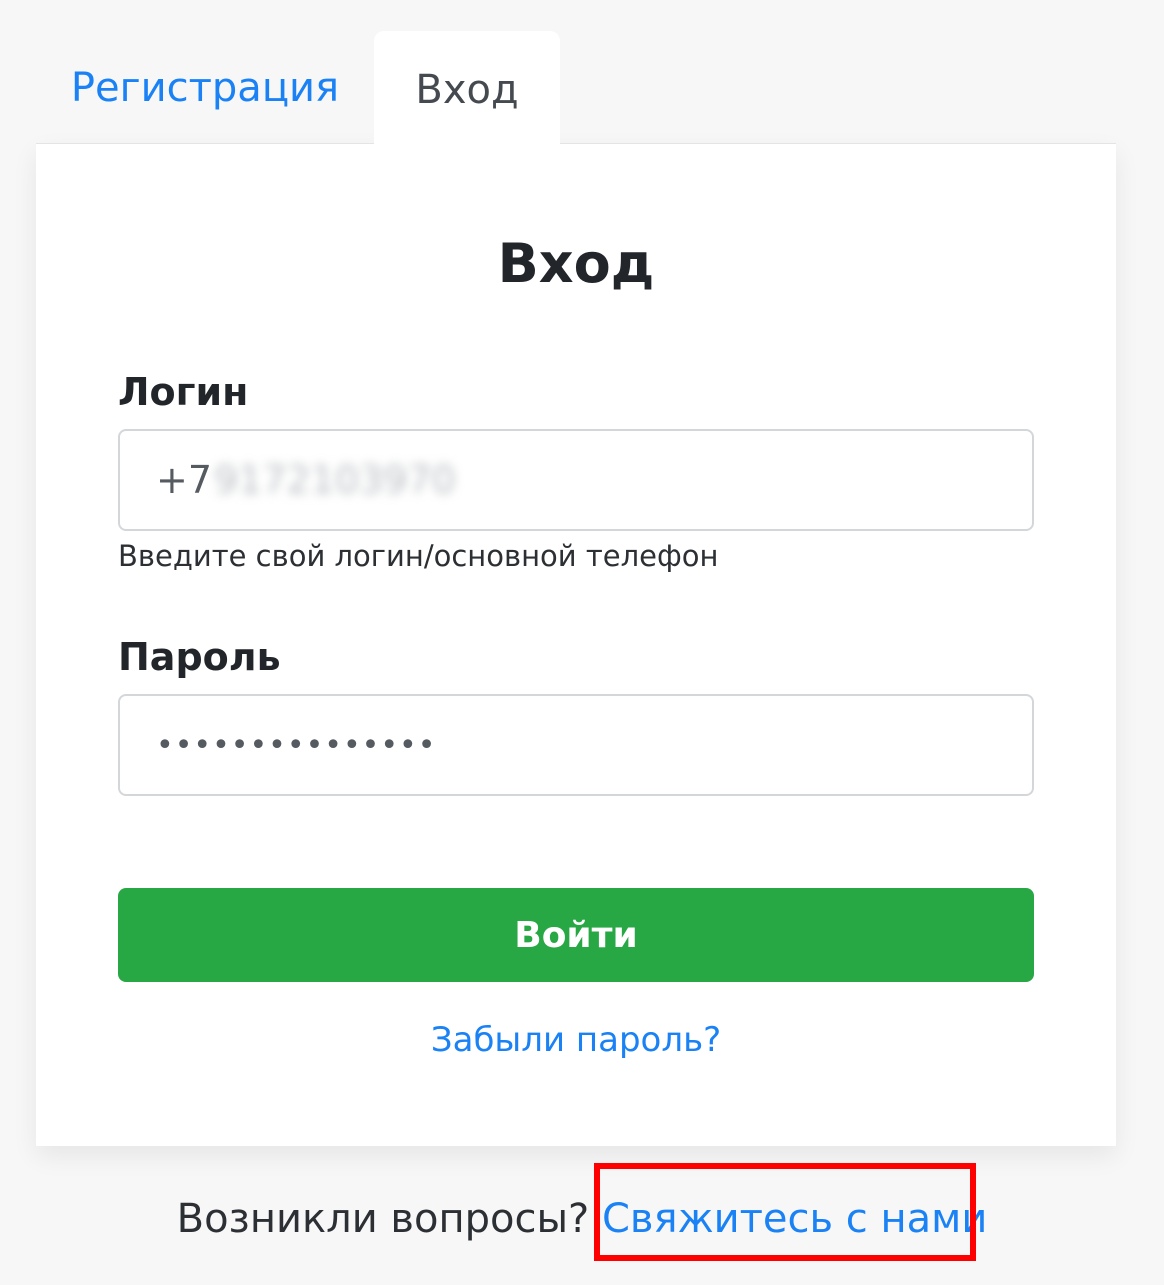  I want to click on login-input: +7 9172103970, so click(576, 480).